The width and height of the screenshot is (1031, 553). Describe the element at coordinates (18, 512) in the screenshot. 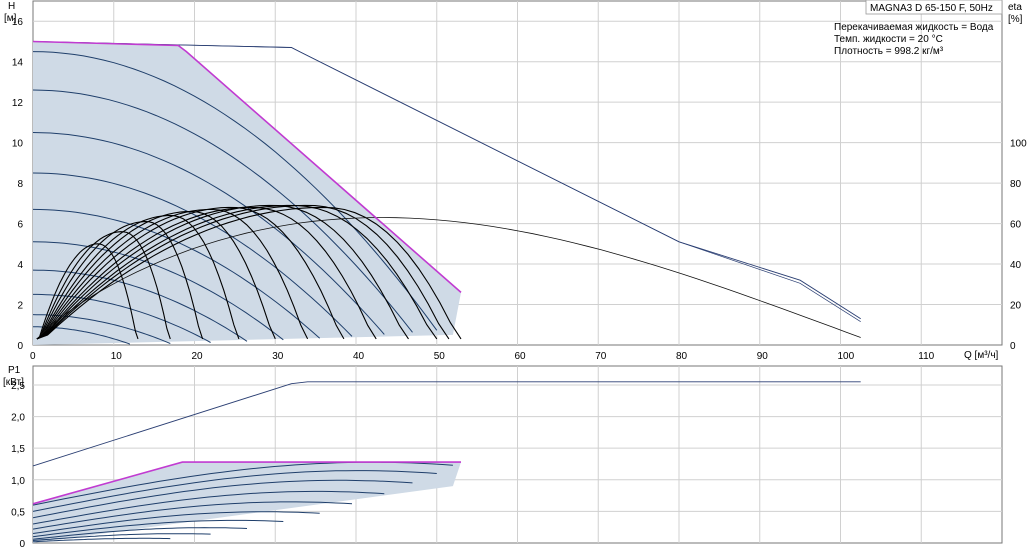

I see `y-tick-label-p1: 0,5` at that location.